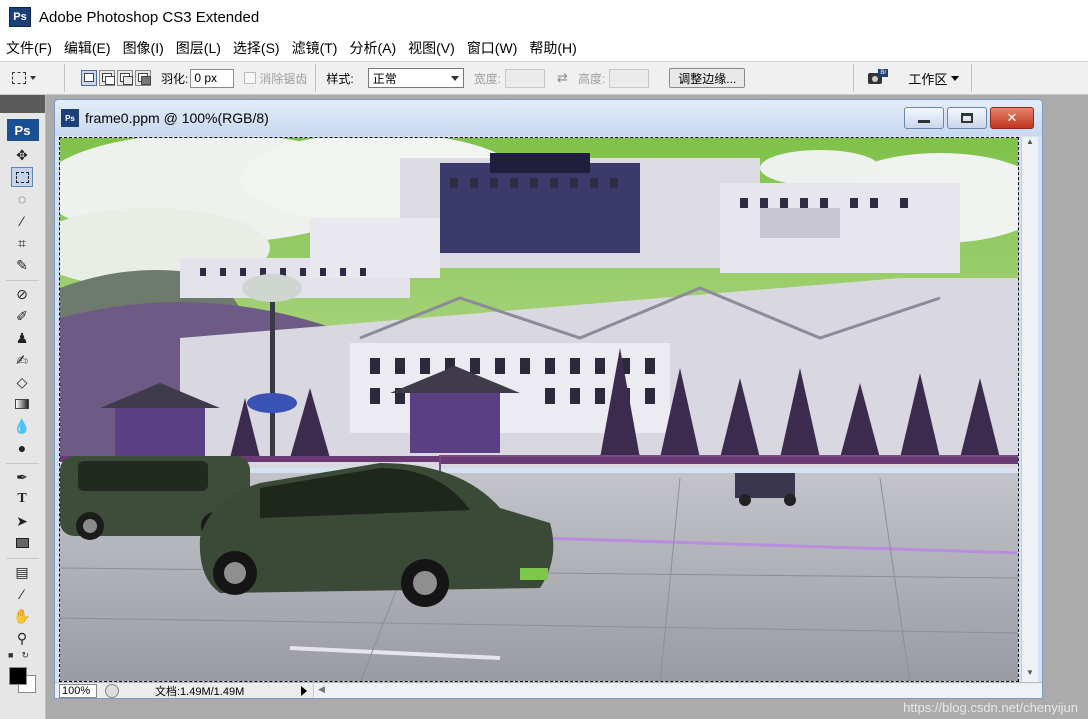 The width and height of the screenshot is (1088, 719). Describe the element at coordinates (22, 382) in the screenshot. I see `eraser-tool-icon: ◇` at that location.